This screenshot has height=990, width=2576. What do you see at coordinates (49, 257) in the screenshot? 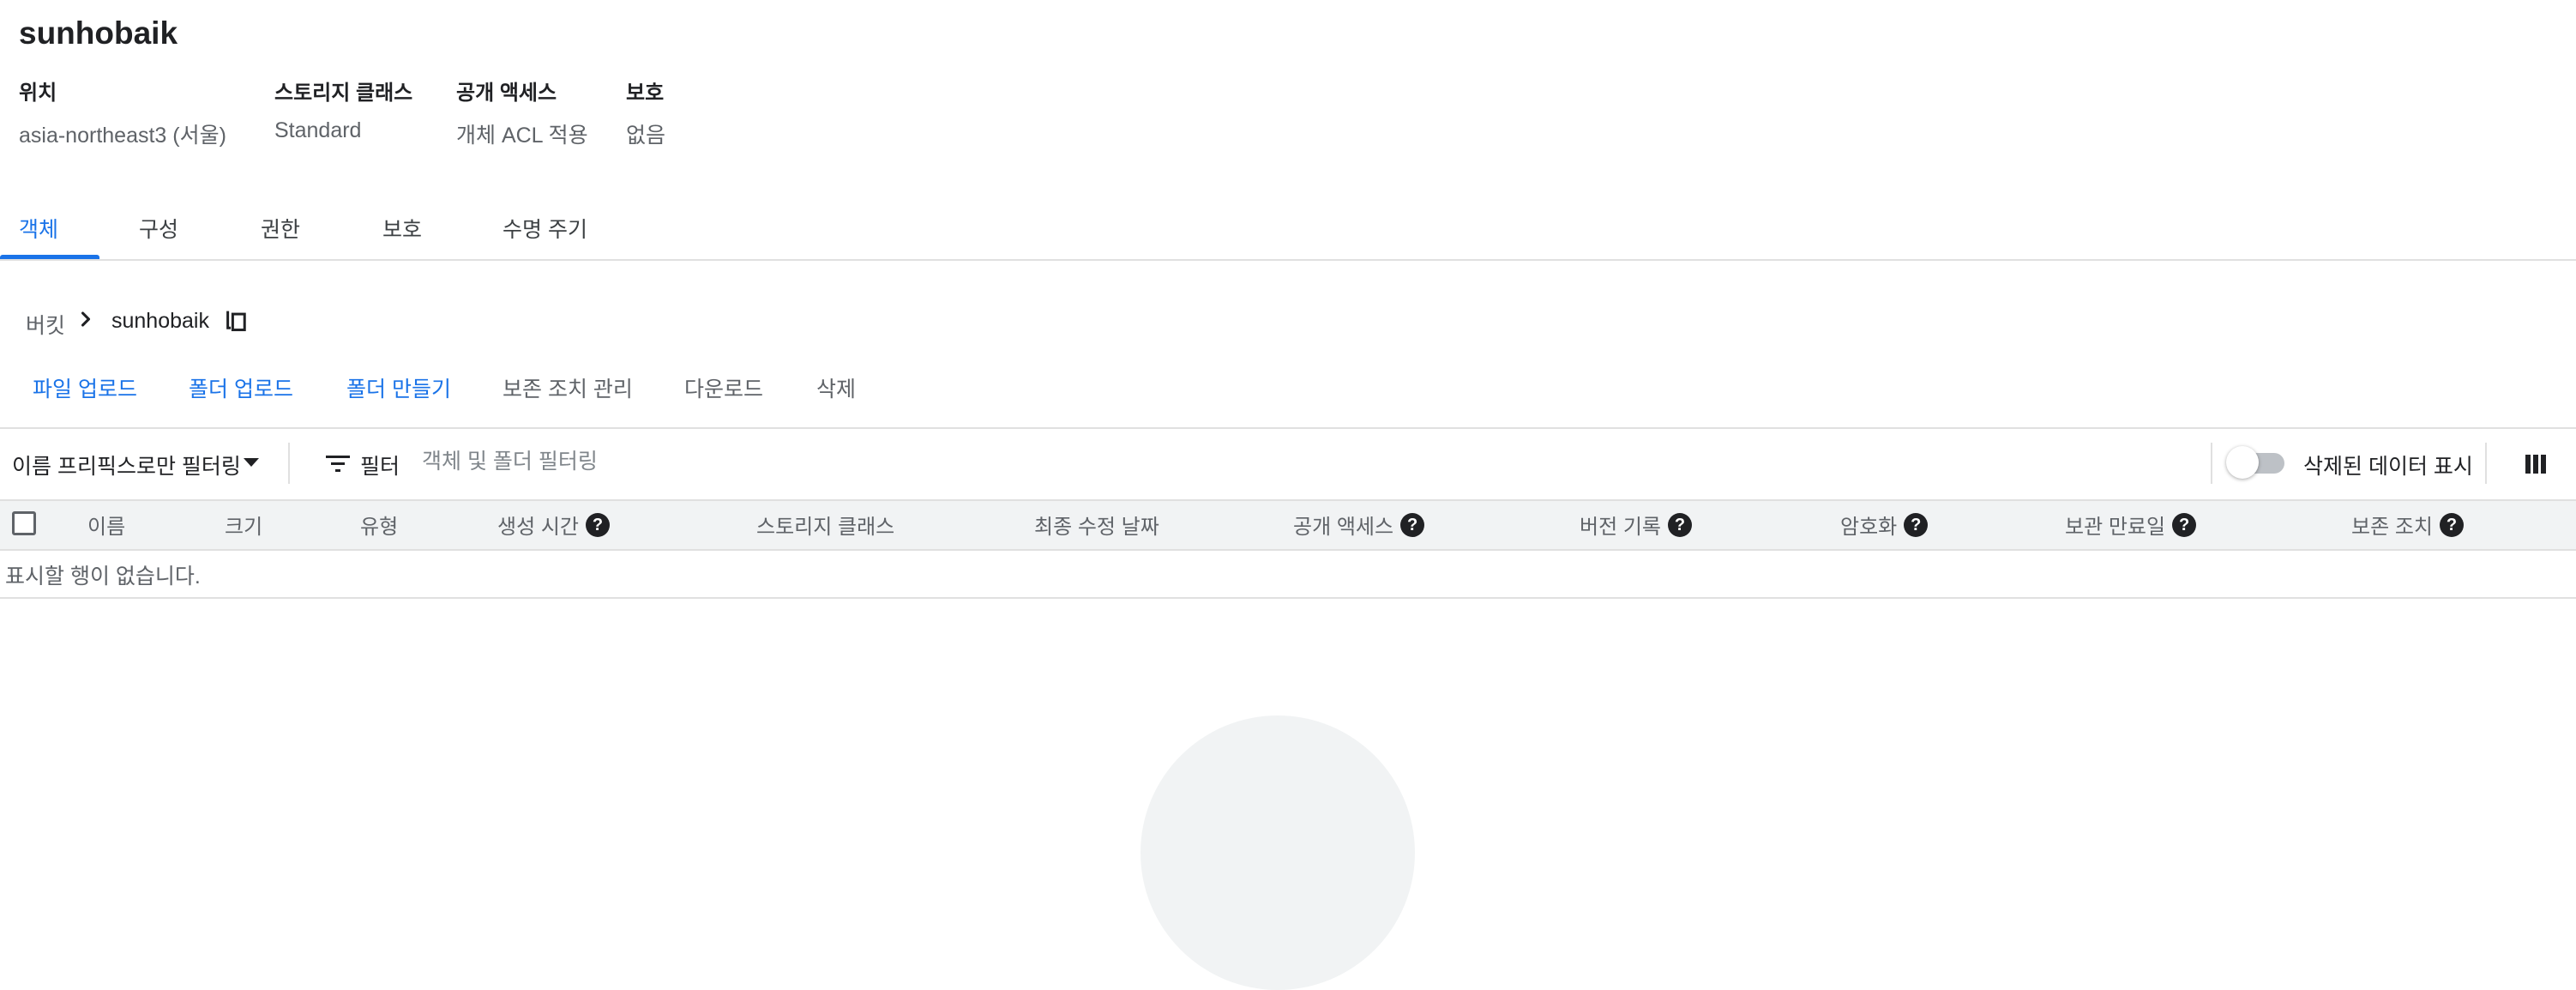
I see `active-tab-indicator` at bounding box center [49, 257].